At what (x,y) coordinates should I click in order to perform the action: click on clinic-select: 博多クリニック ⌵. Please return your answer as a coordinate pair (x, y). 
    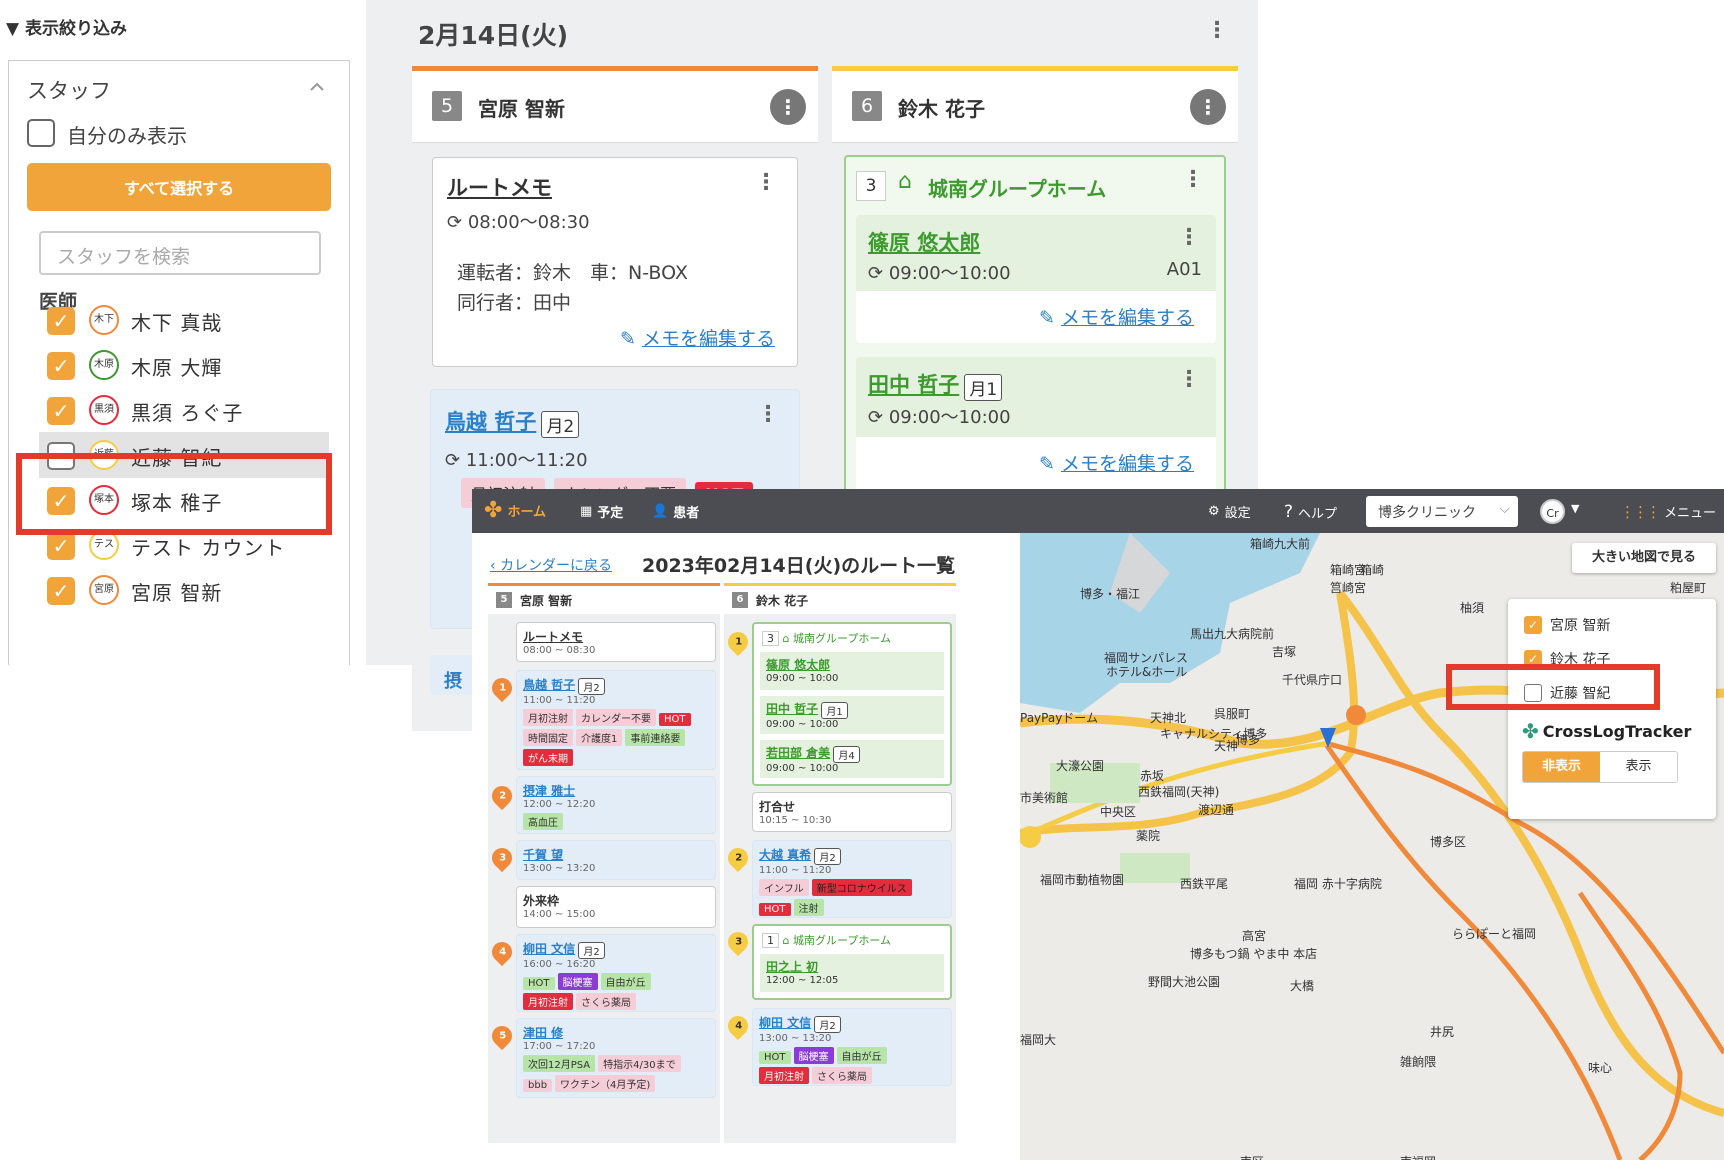
    Looking at the image, I should click on (1442, 511).